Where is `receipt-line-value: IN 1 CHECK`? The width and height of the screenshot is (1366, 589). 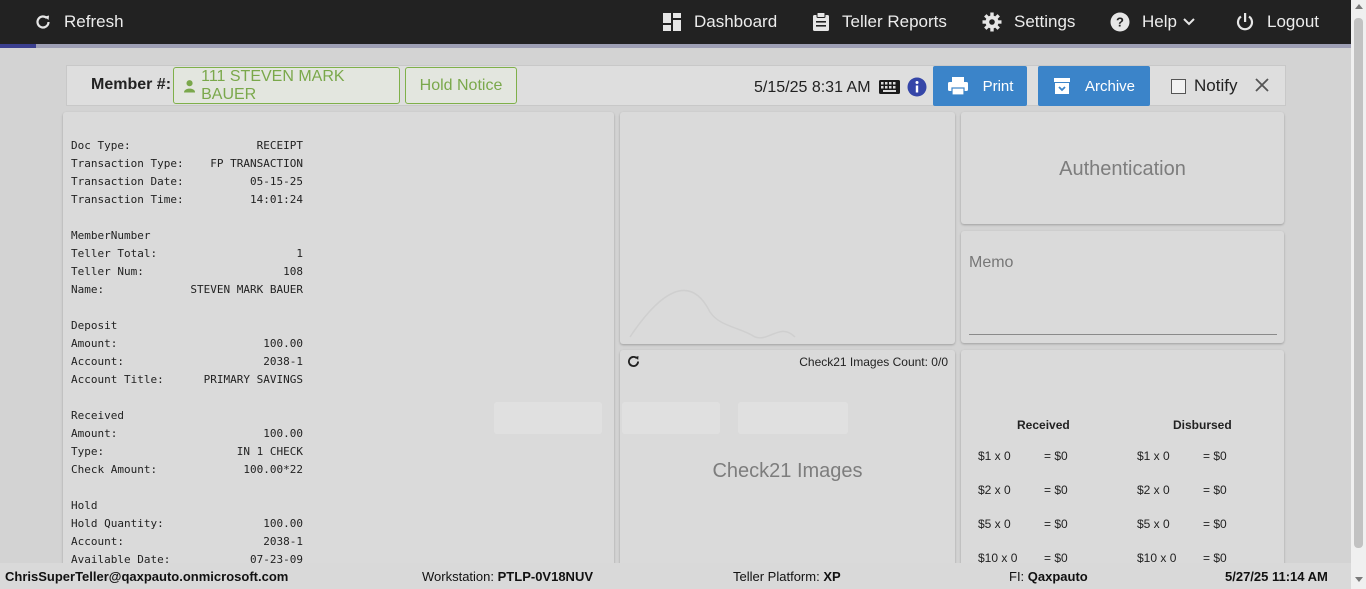
receipt-line-value: IN 1 CHECK is located at coordinates (269, 451).